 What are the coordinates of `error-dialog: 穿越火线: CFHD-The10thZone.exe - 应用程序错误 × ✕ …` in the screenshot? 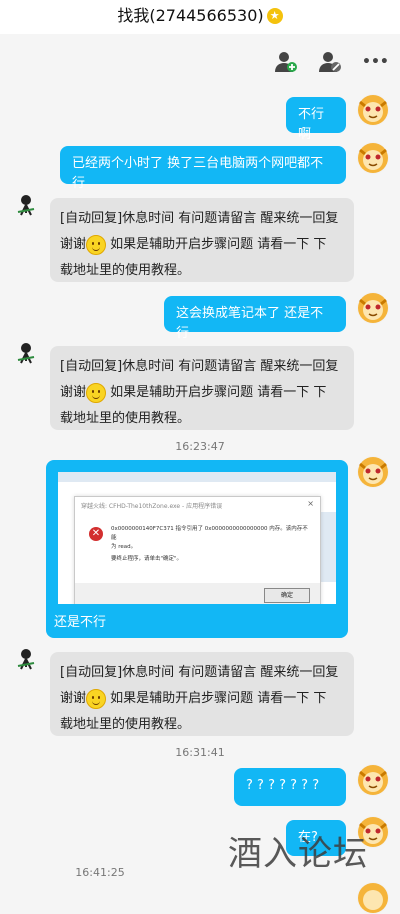 It's located at (197, 550).